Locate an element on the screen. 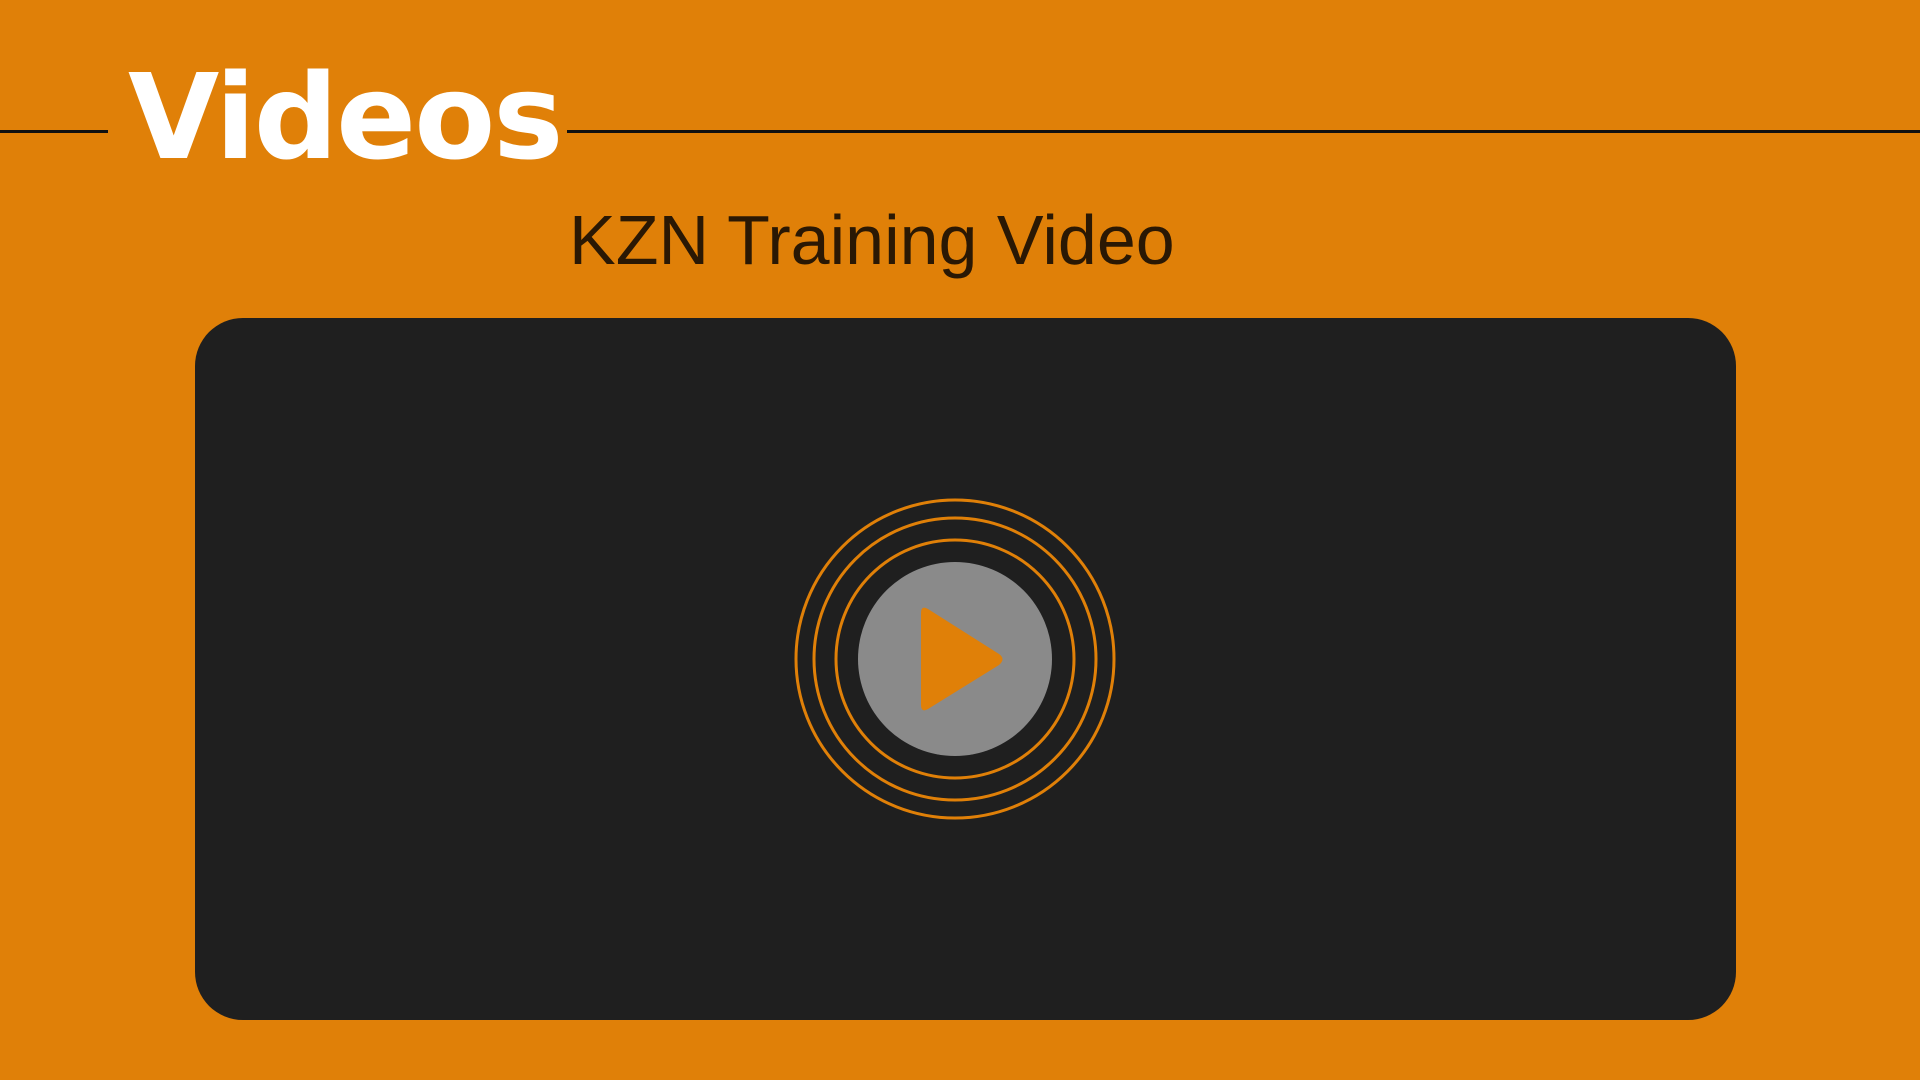 Image resolution: width=1920 pixels, height=1080 pixels. play-button is located at coordinates (955, 659).